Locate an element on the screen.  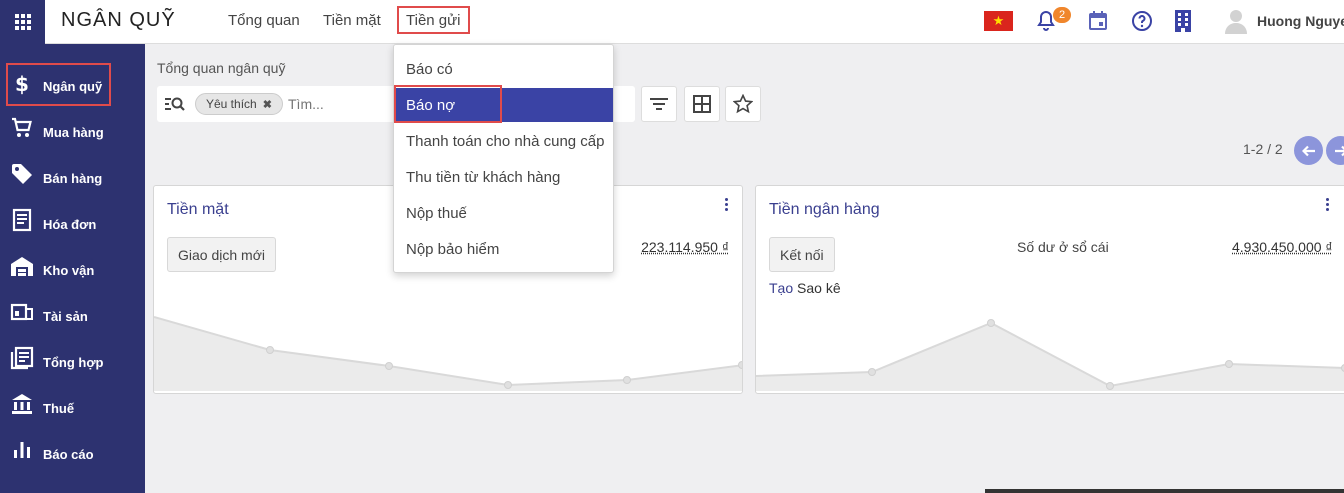
menu-tong-quan: Tổng quan is located at coordinates (264, 20).